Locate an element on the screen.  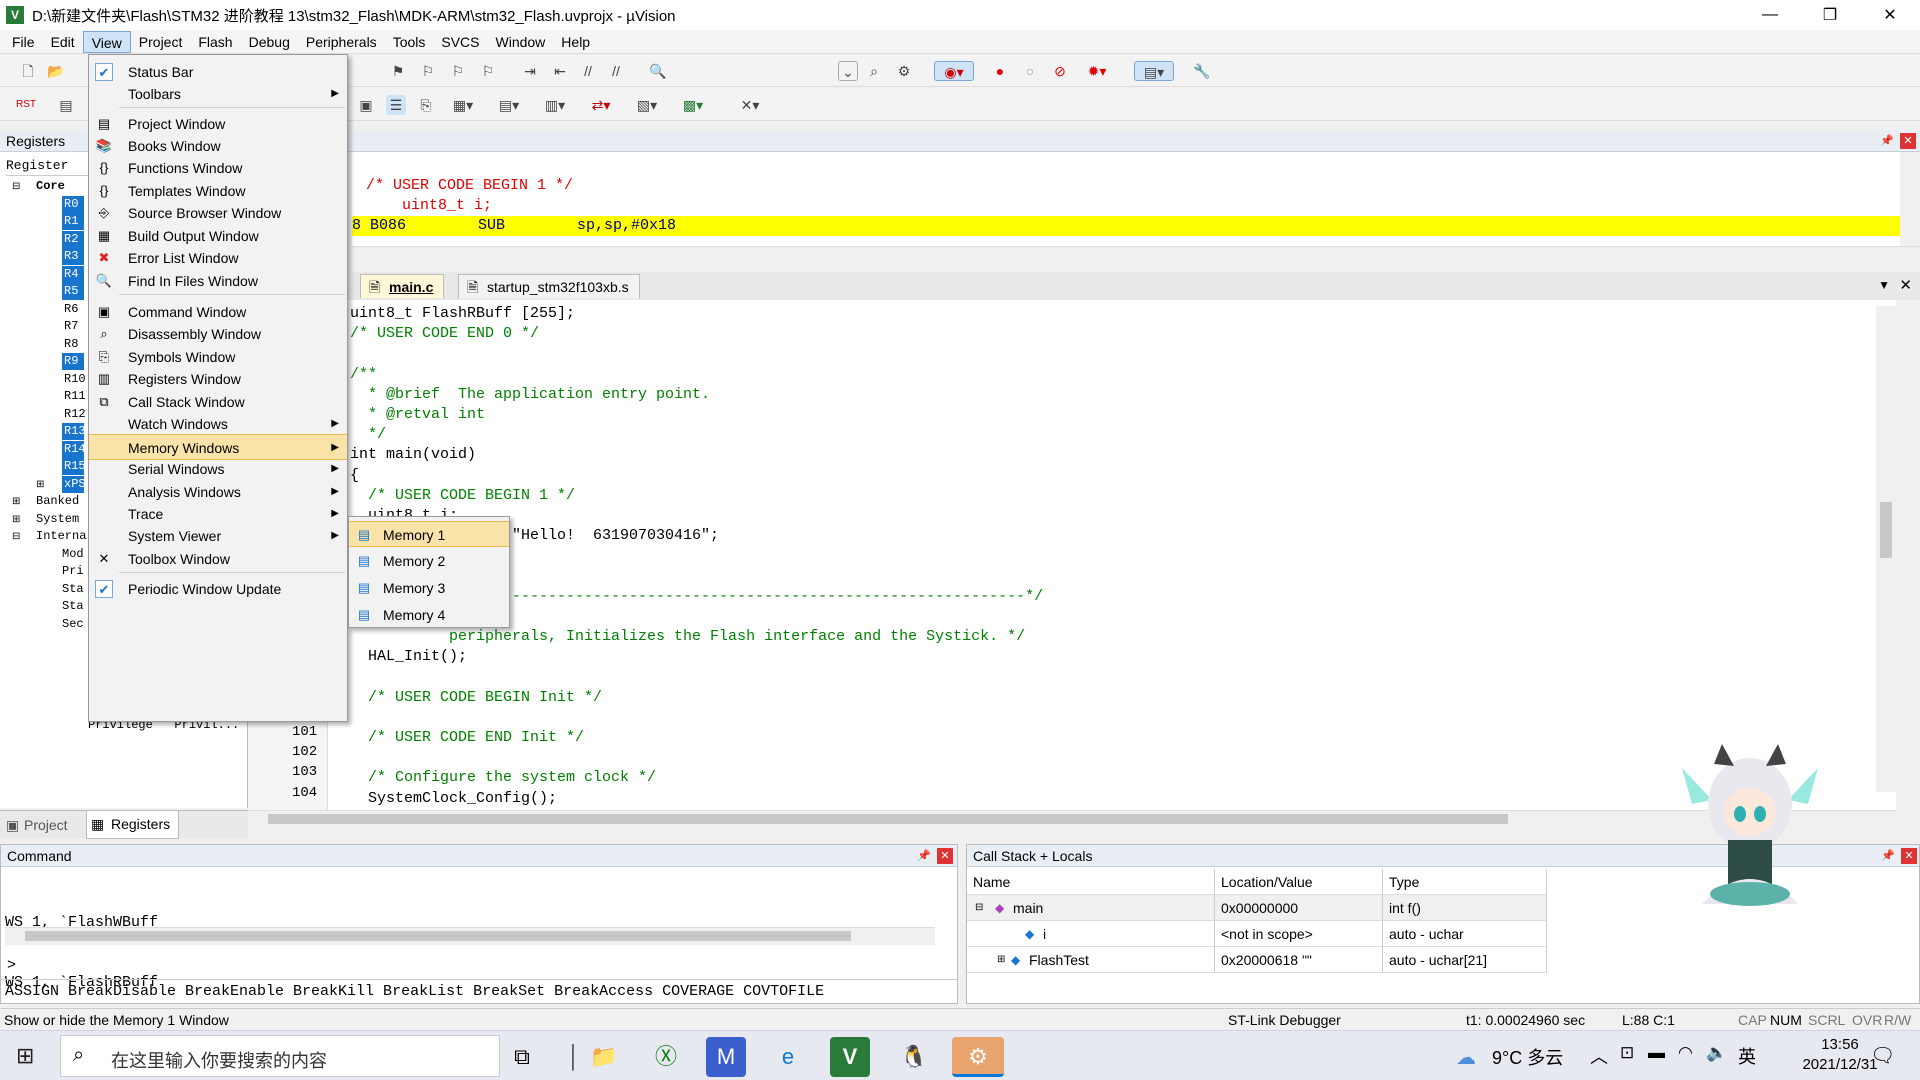
column-header-name: Name is located at coordinates (1091, 882).